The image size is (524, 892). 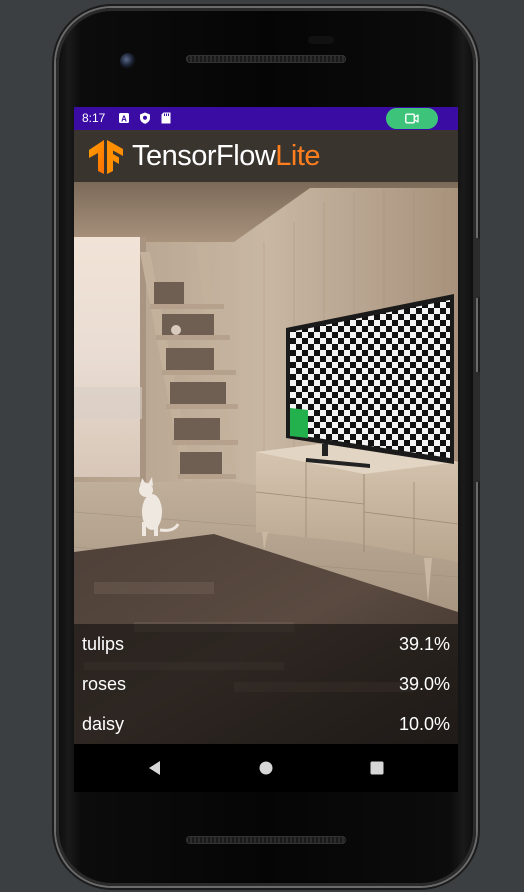 What do you see at coordinates (477, 427) in the screenshot?
I see `volume-button` at bounding box center [477, 427].